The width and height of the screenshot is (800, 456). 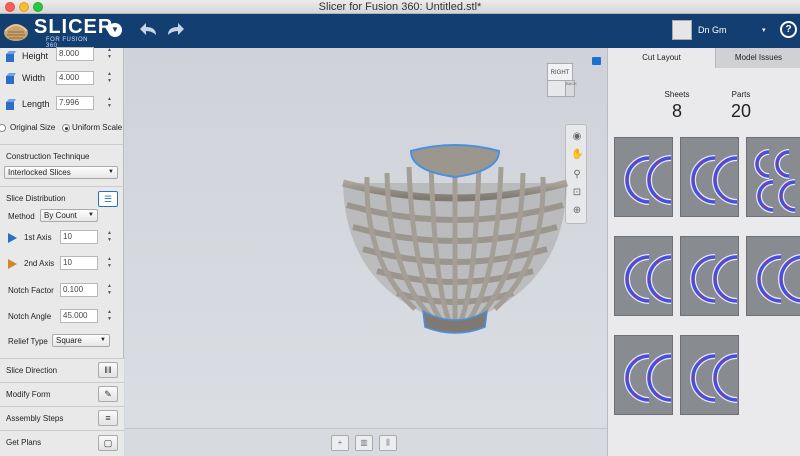 What do you see at coordinates (455, 243) in the screenshot?
I see `sliced-hemisphere-model` at bounding box center [455, 243].